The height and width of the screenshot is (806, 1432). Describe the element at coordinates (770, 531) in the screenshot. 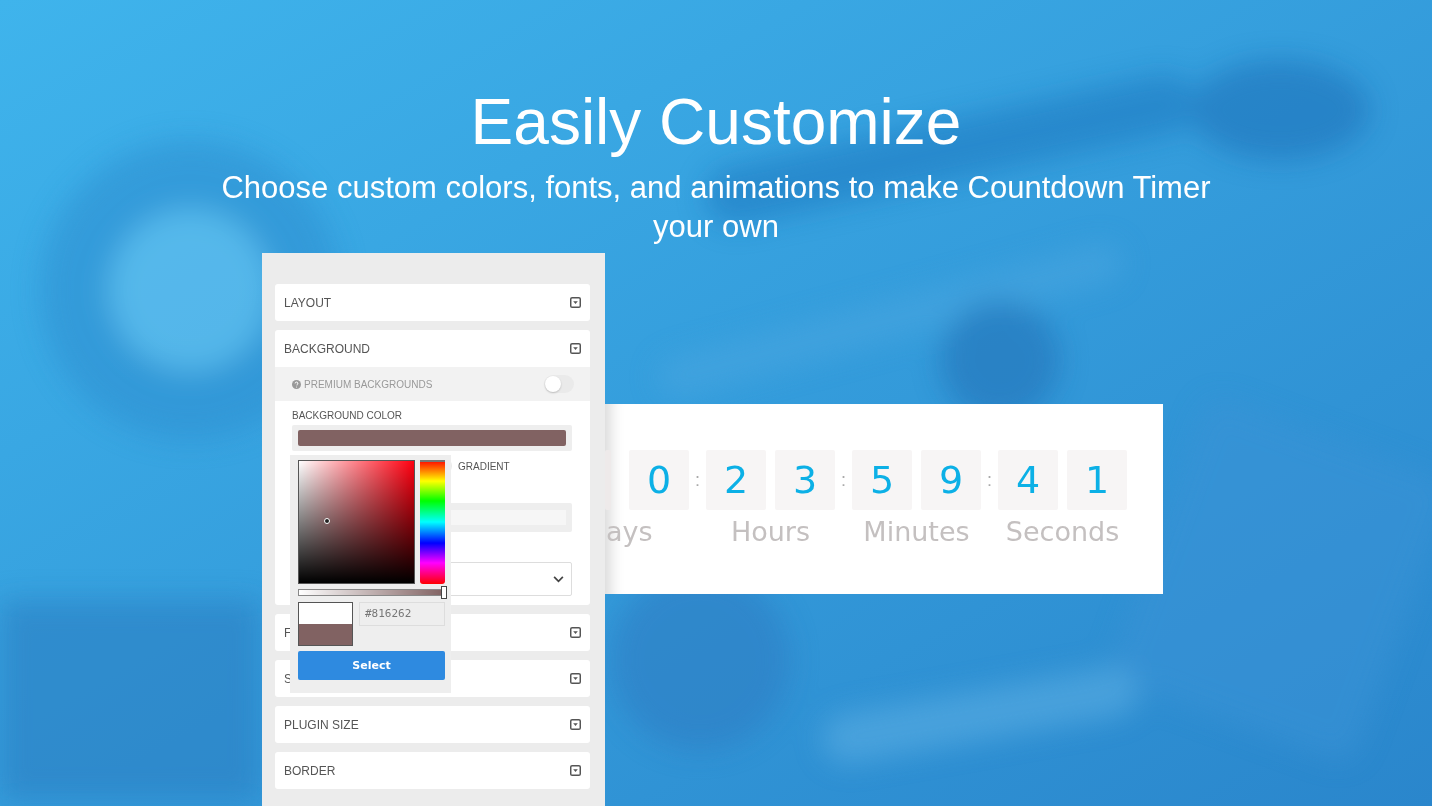

I see `unit-label: Hours` at that location.